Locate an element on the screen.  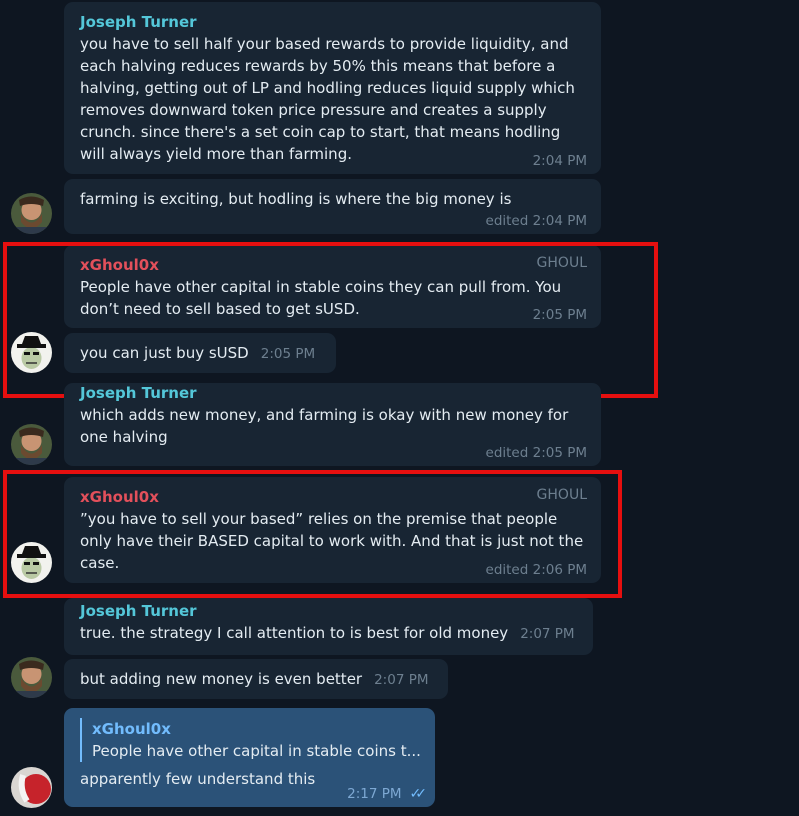
message-text: but adding new money is even better is located at coordinates (221, 679).